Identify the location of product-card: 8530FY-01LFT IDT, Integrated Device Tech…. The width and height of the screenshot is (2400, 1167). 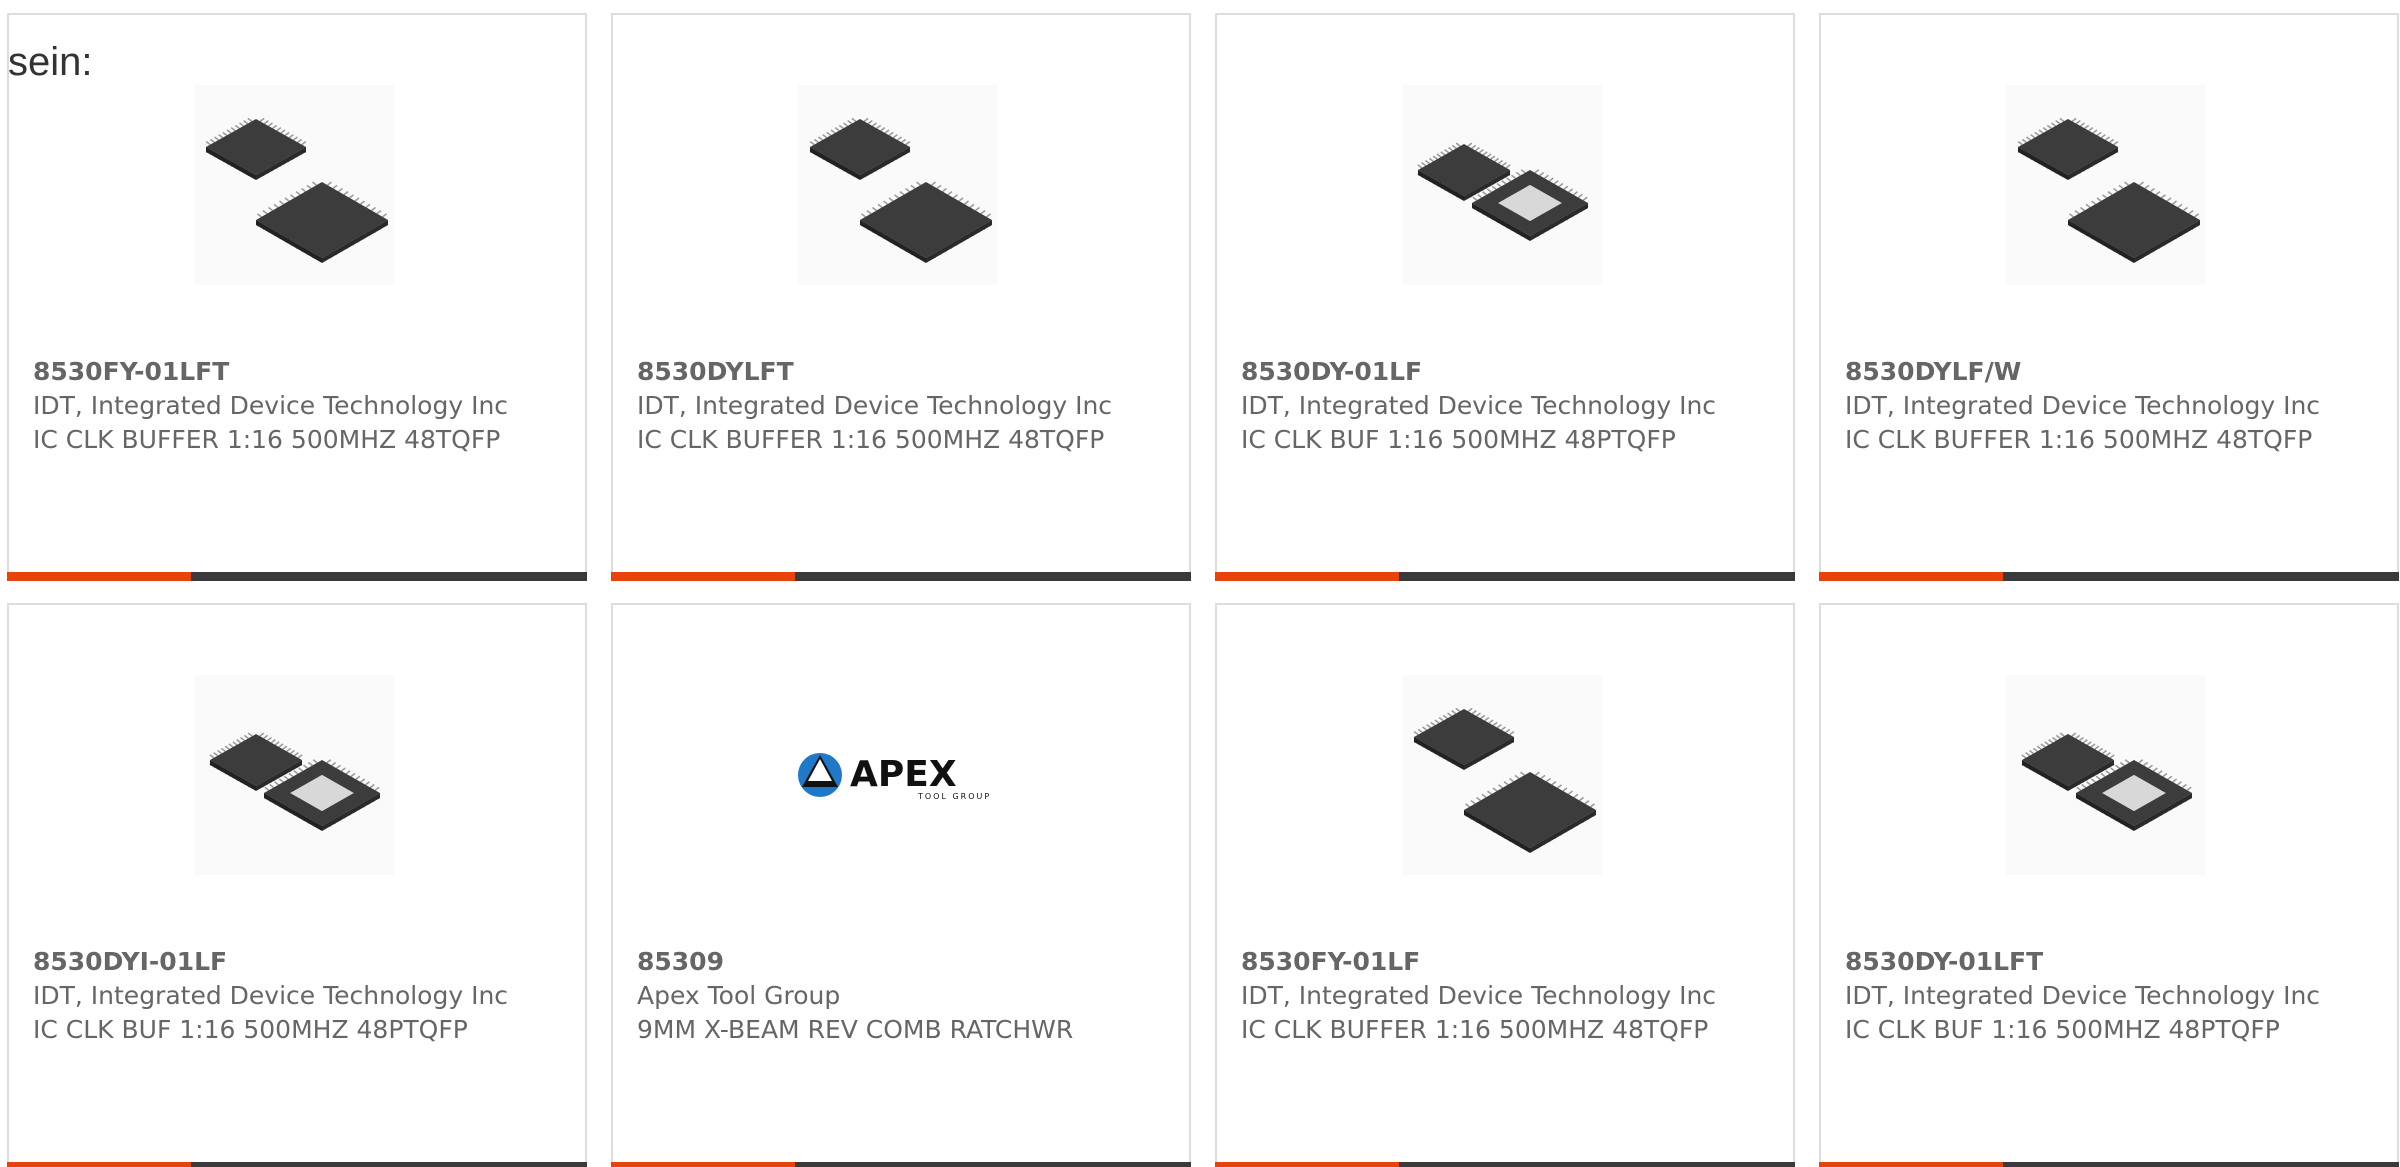
(297, 297).